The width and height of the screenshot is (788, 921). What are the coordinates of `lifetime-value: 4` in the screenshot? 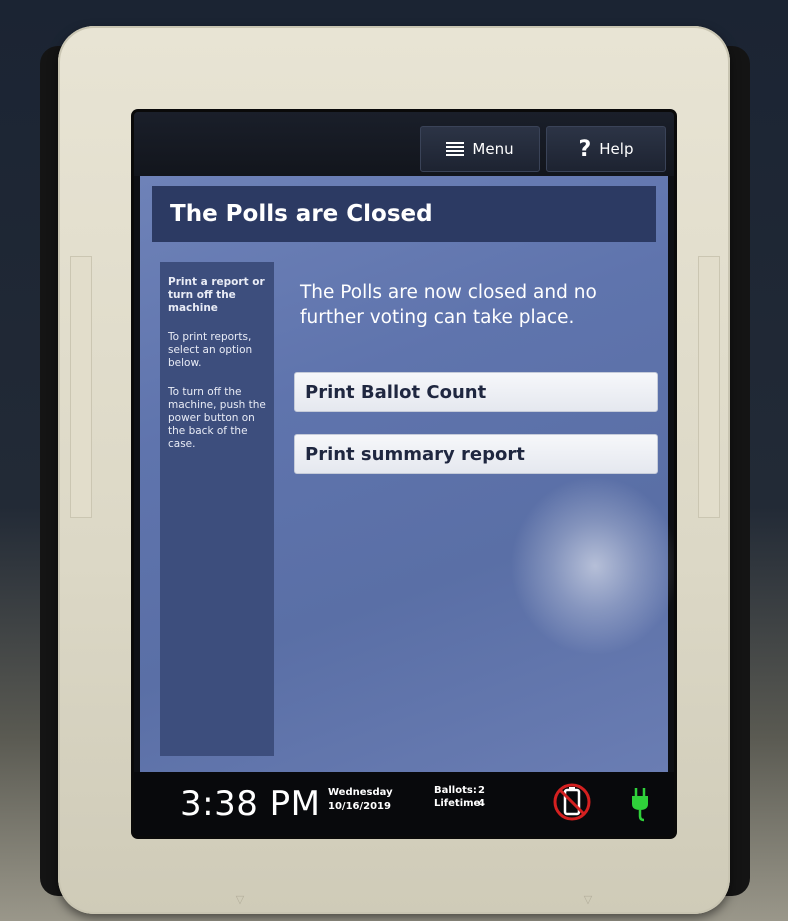 It's located at (481, 803).